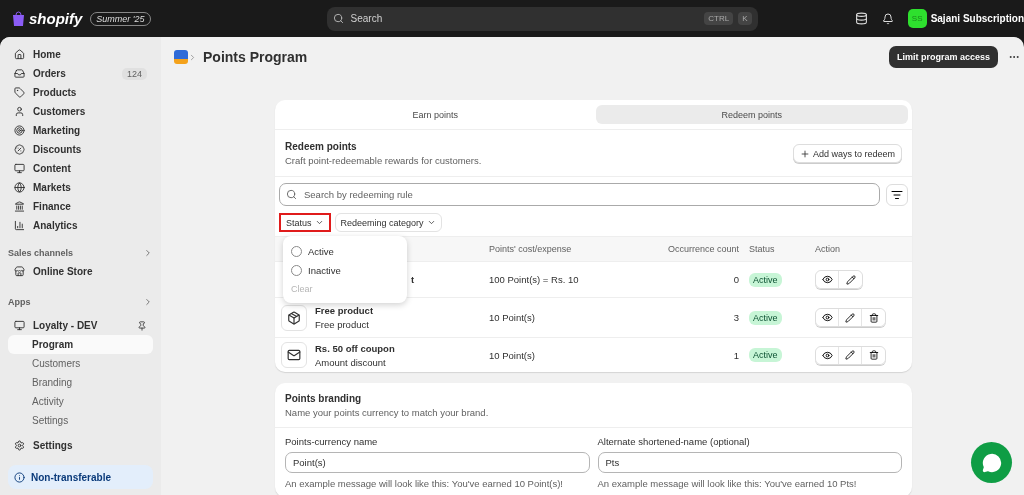 The width and height of the screenshot is (1024, 495). Describe the element at coordinates (345, 251) in the screenshot. I see `radio-option: Active` at that location.